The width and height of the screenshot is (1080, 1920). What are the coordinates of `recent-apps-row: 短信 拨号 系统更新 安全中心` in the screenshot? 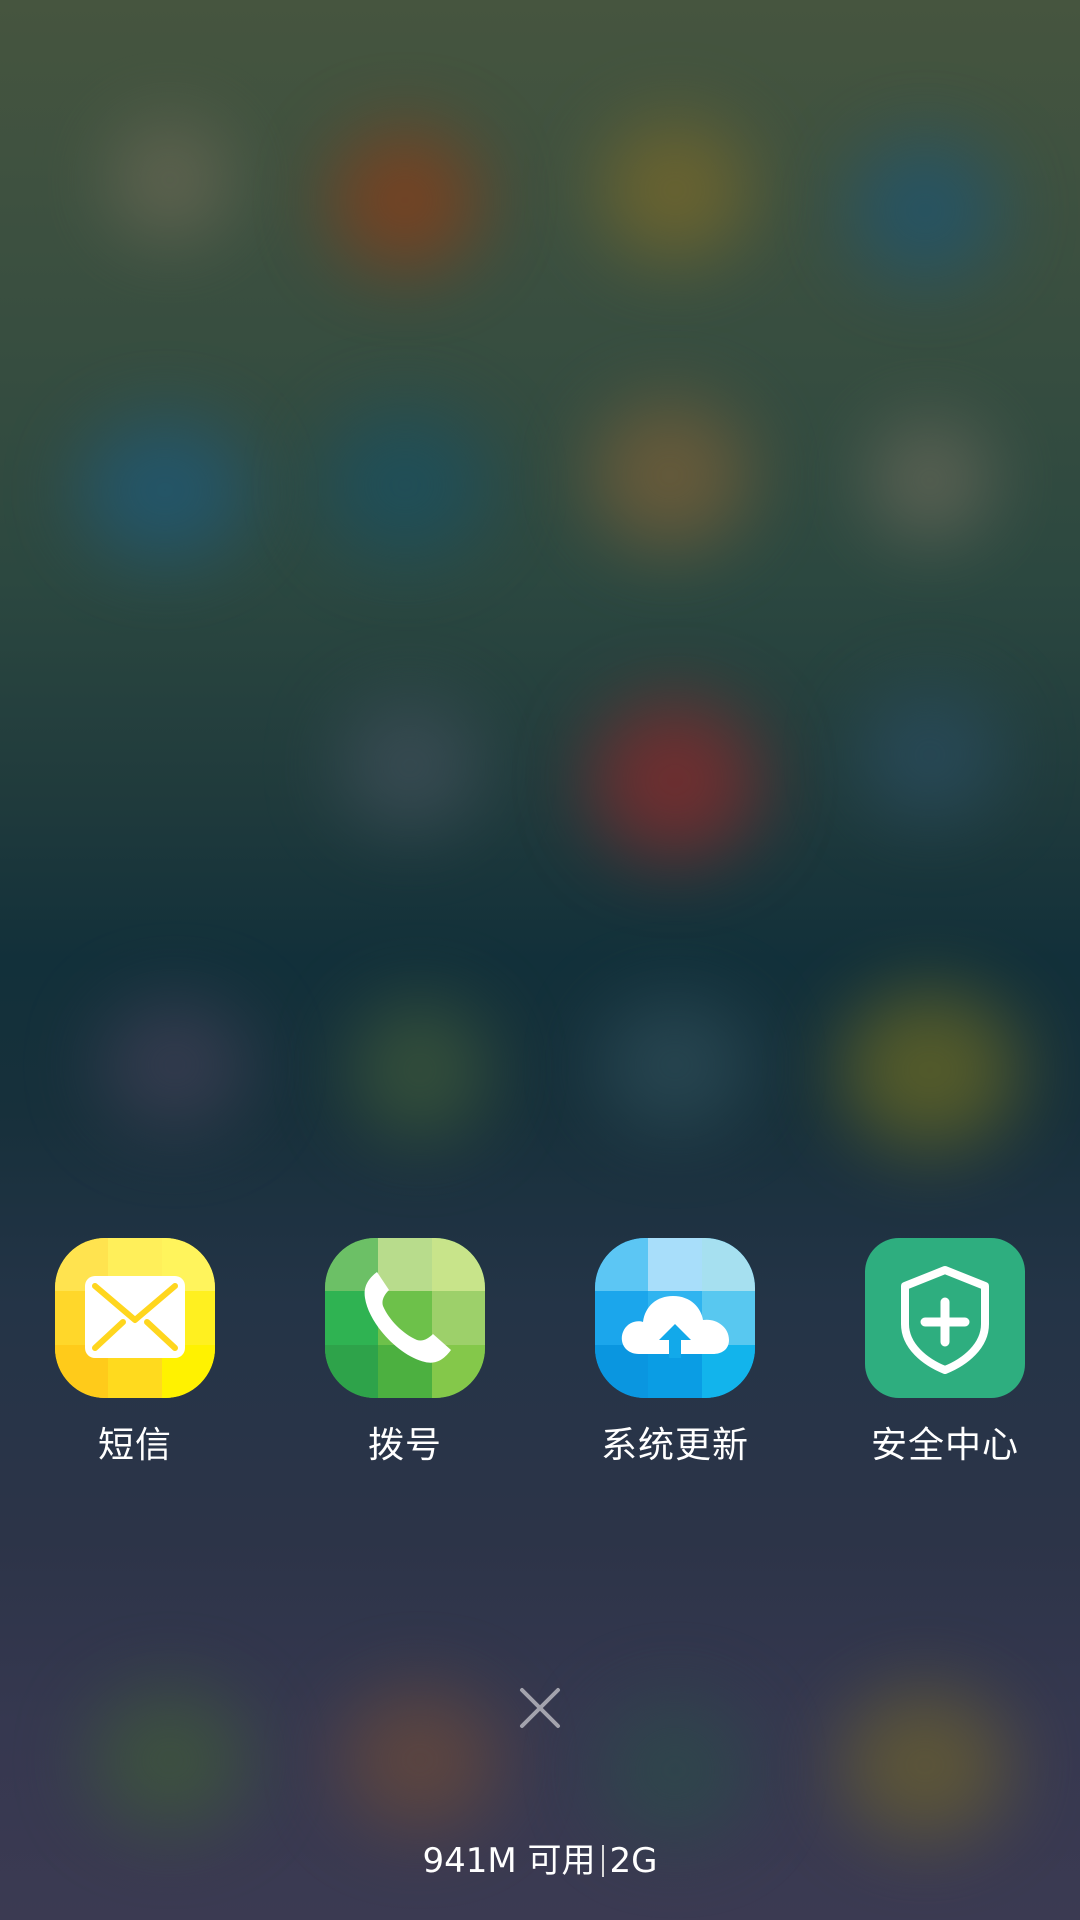 It's located at (540, 1358).